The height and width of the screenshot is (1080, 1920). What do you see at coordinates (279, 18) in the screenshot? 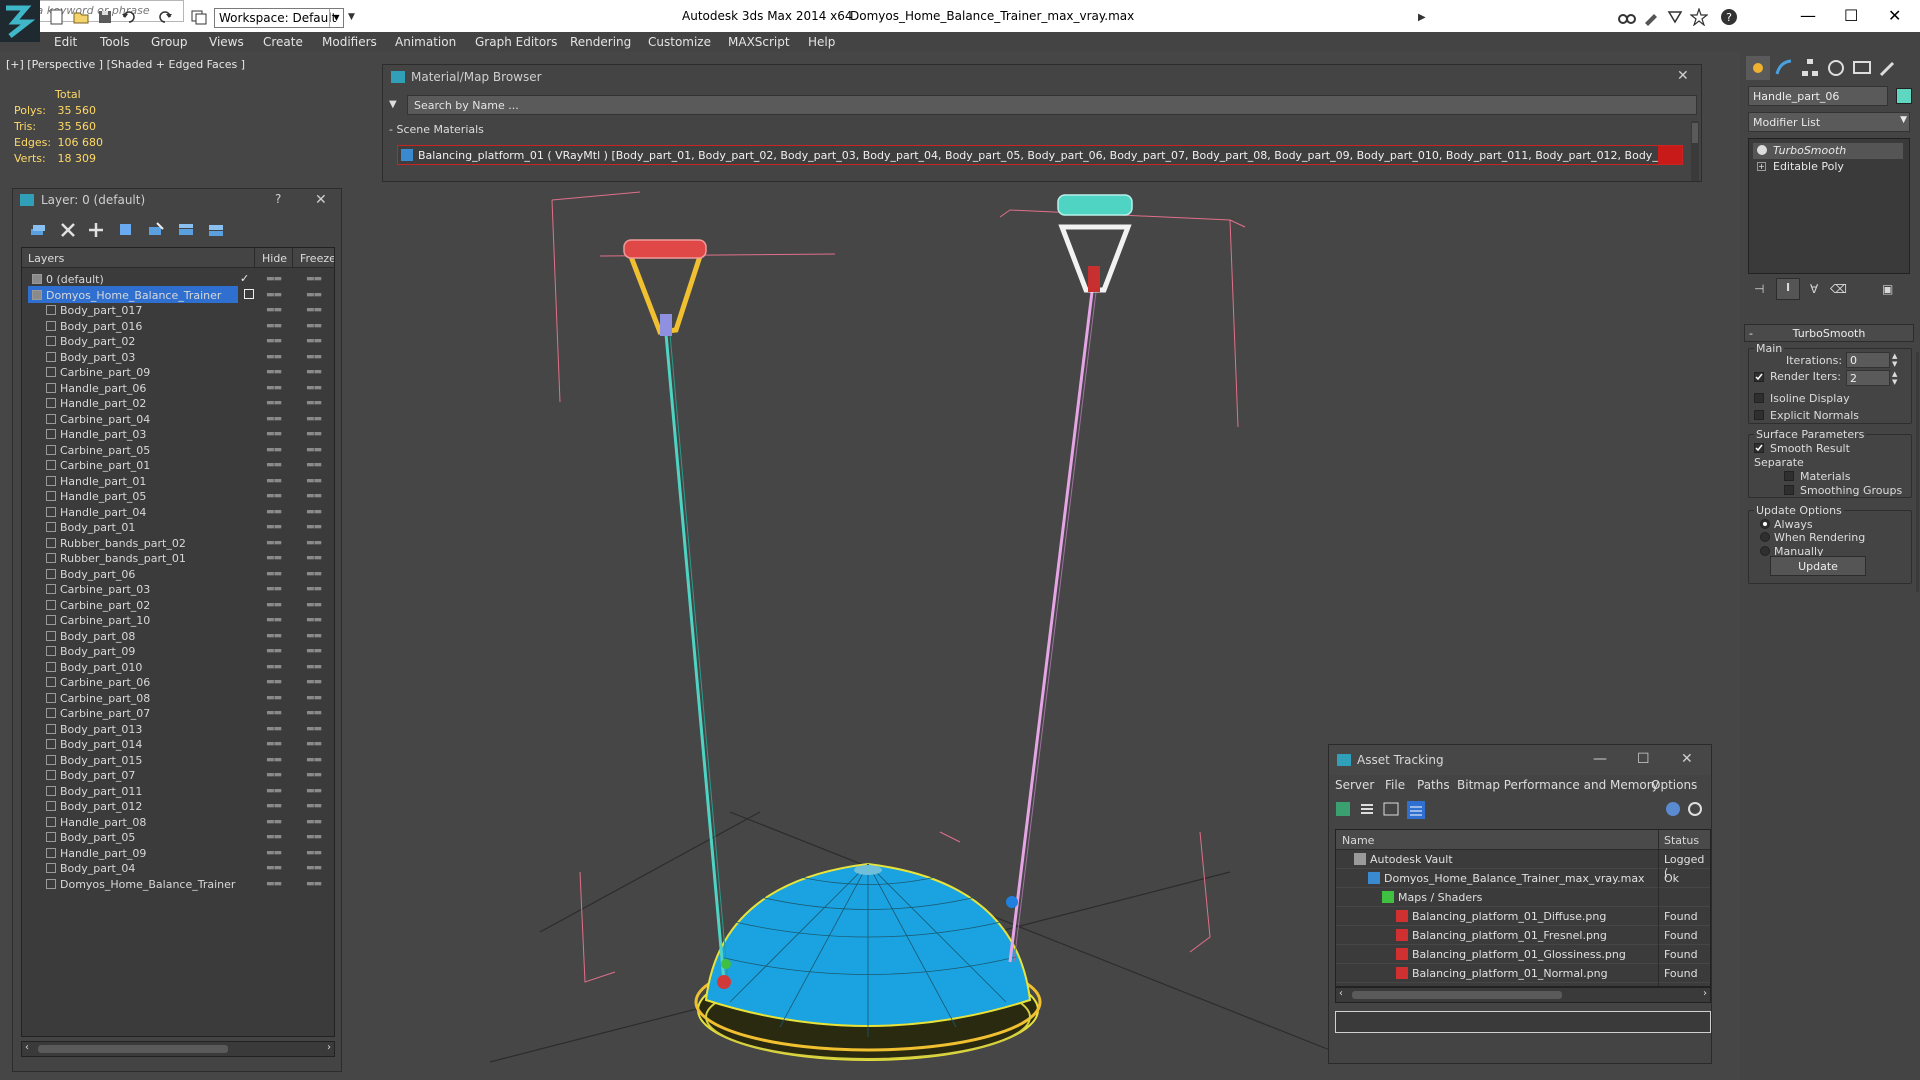
I see `workspace-dropdown: Workspace: Default ▼` at bounding box center [279, 18].